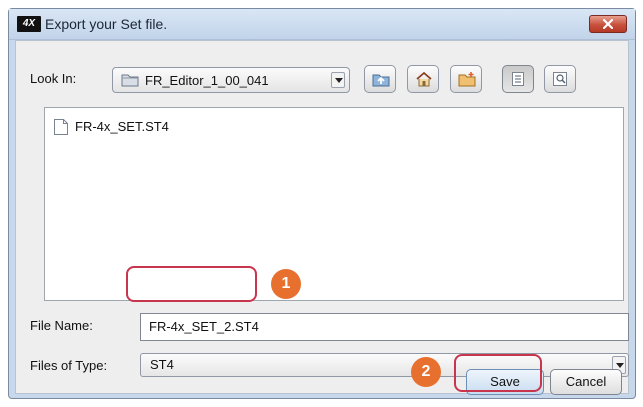 The height and width of the screenshot is (407, 643). What do you see at coordinates (379, 326) in the screenshot?
I see `file-name-input` at bounding box center [379, 326].